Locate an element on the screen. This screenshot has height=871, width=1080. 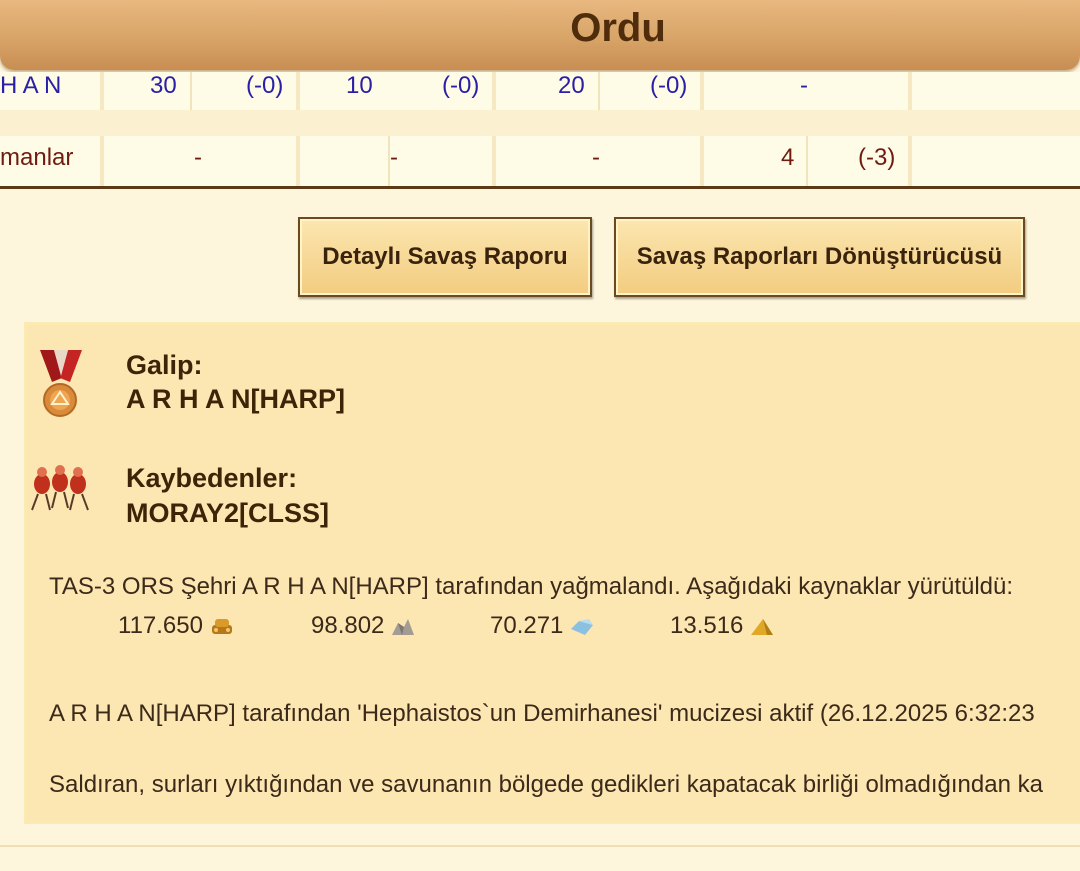
wood-icon is located at coordinates (221, 626).